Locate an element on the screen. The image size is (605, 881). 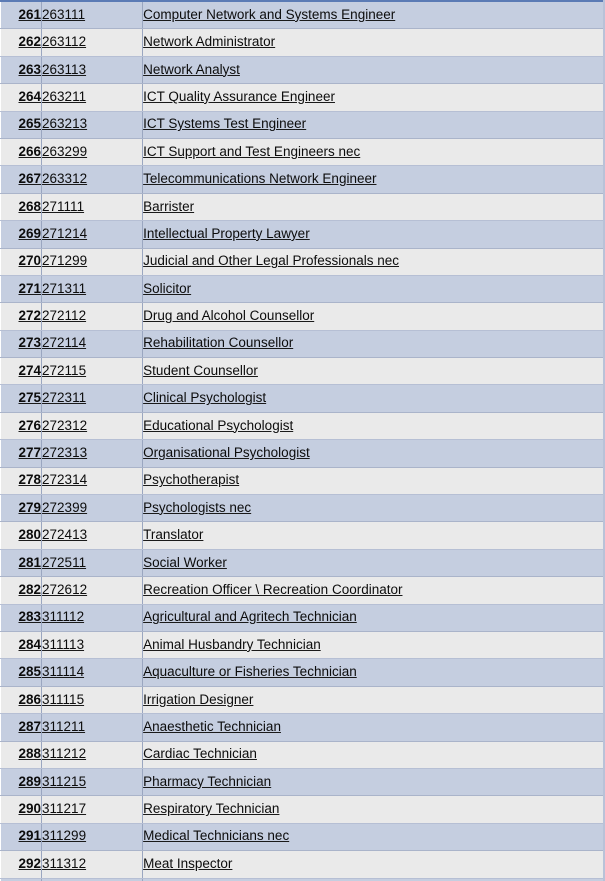
row-index-value: 281 is located at coordinates (30, 562).